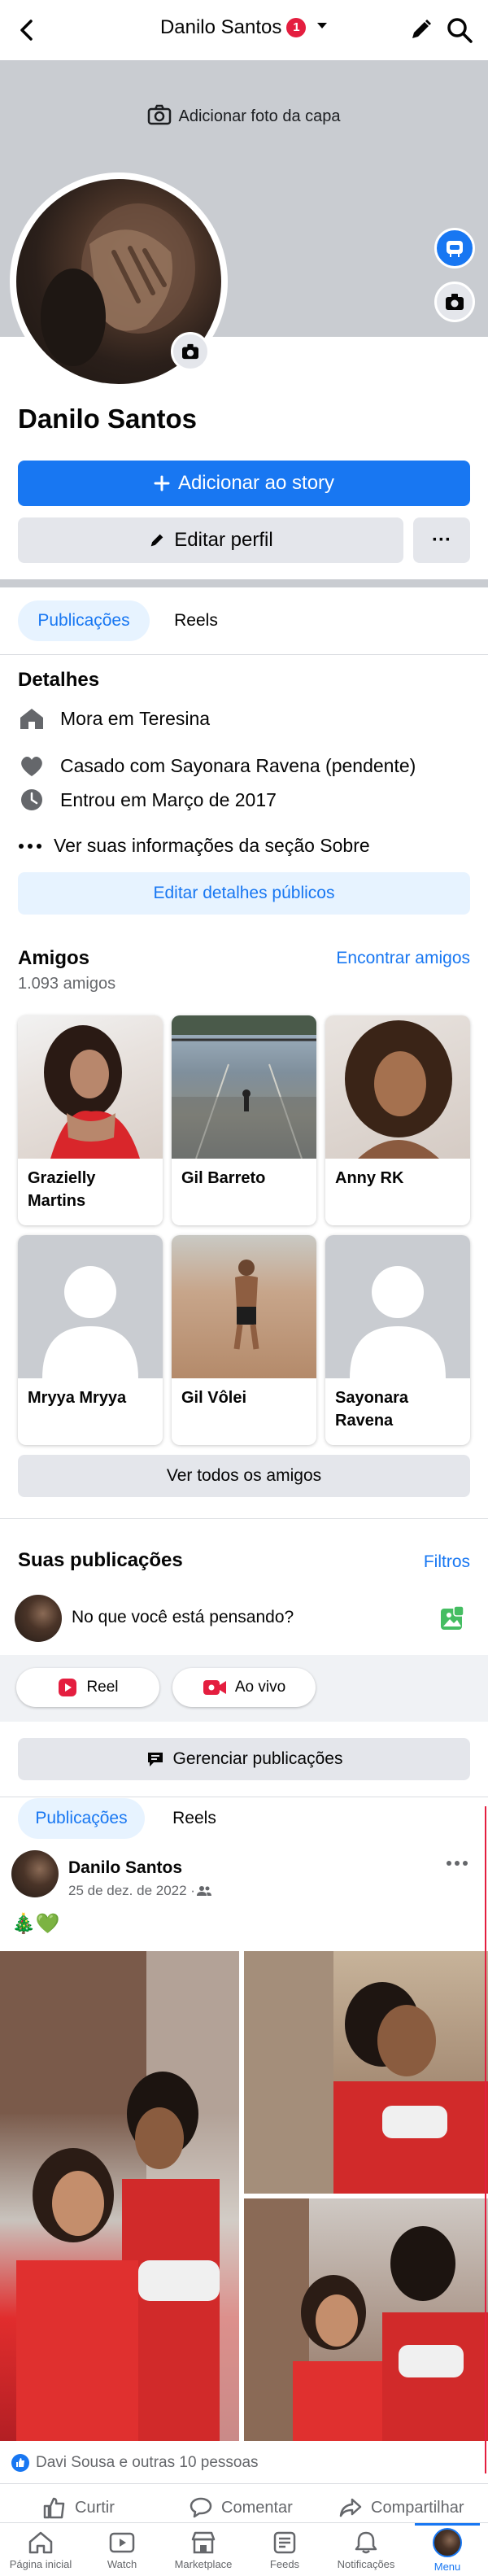 The height and width of the screenshot is (2576, 488). I want to click on nav-menu: Menu, so click(447, 2549).